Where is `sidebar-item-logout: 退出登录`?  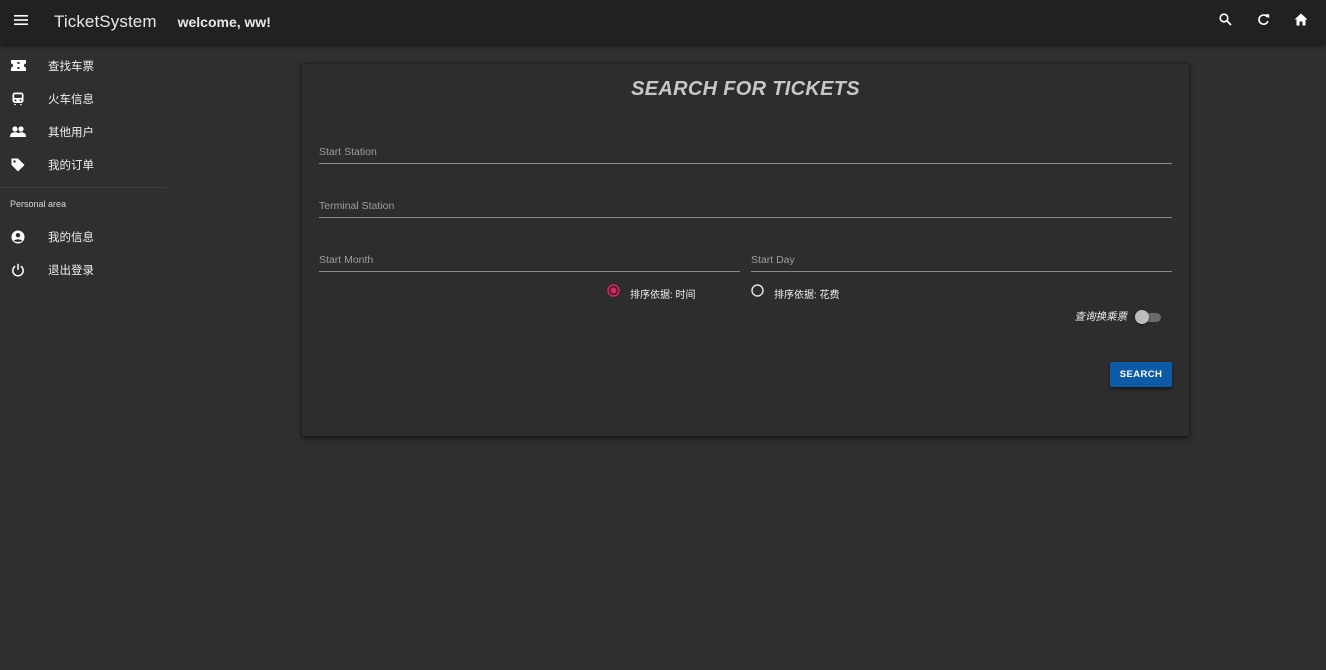 sidebar-item-logout: 退出登录 is located at coordinates (83, 269).